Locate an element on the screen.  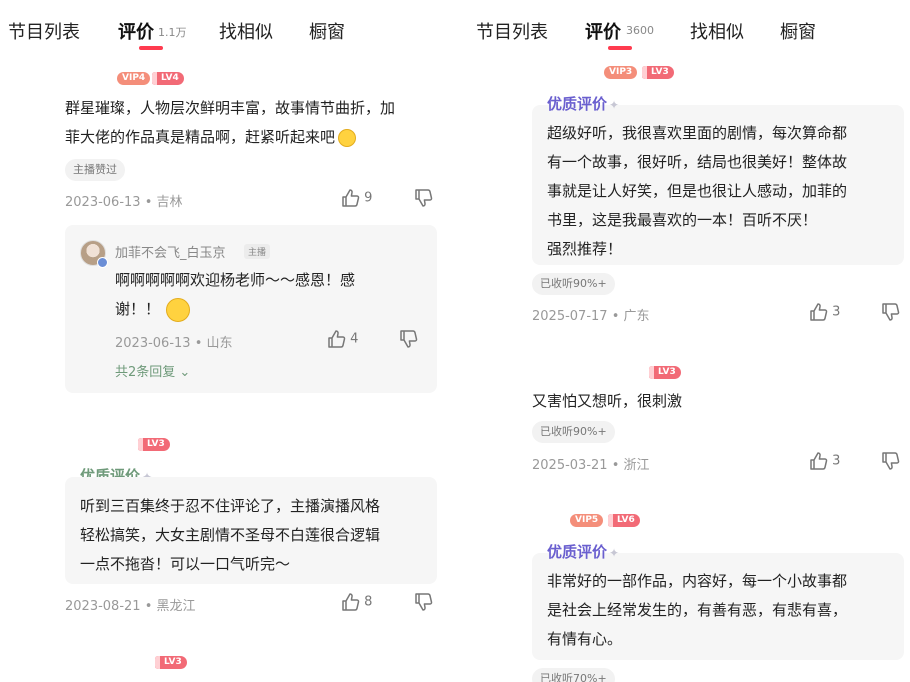
like-button: 8 is located at coordinates (356, 602).